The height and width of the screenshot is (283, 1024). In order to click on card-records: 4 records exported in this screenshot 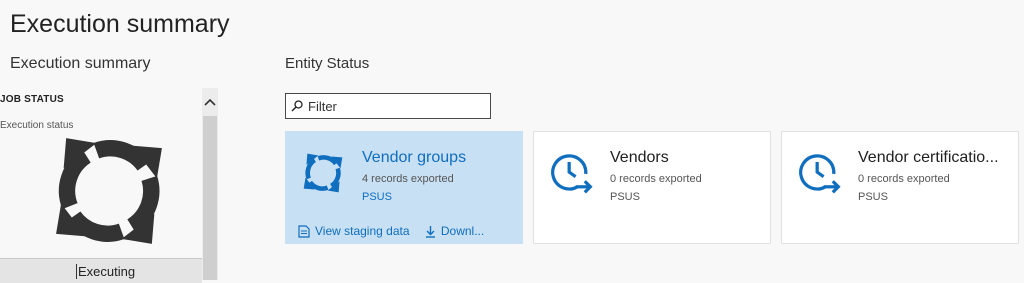, I will do `click(408, 179)`.